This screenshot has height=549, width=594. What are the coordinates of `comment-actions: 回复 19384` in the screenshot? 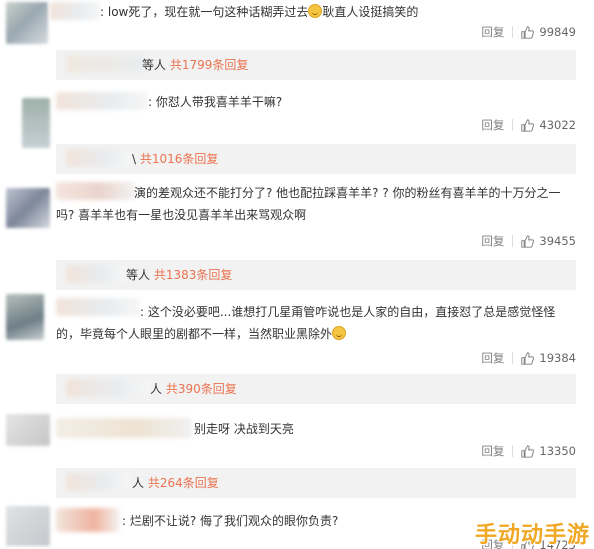 It's located at (528, 358).